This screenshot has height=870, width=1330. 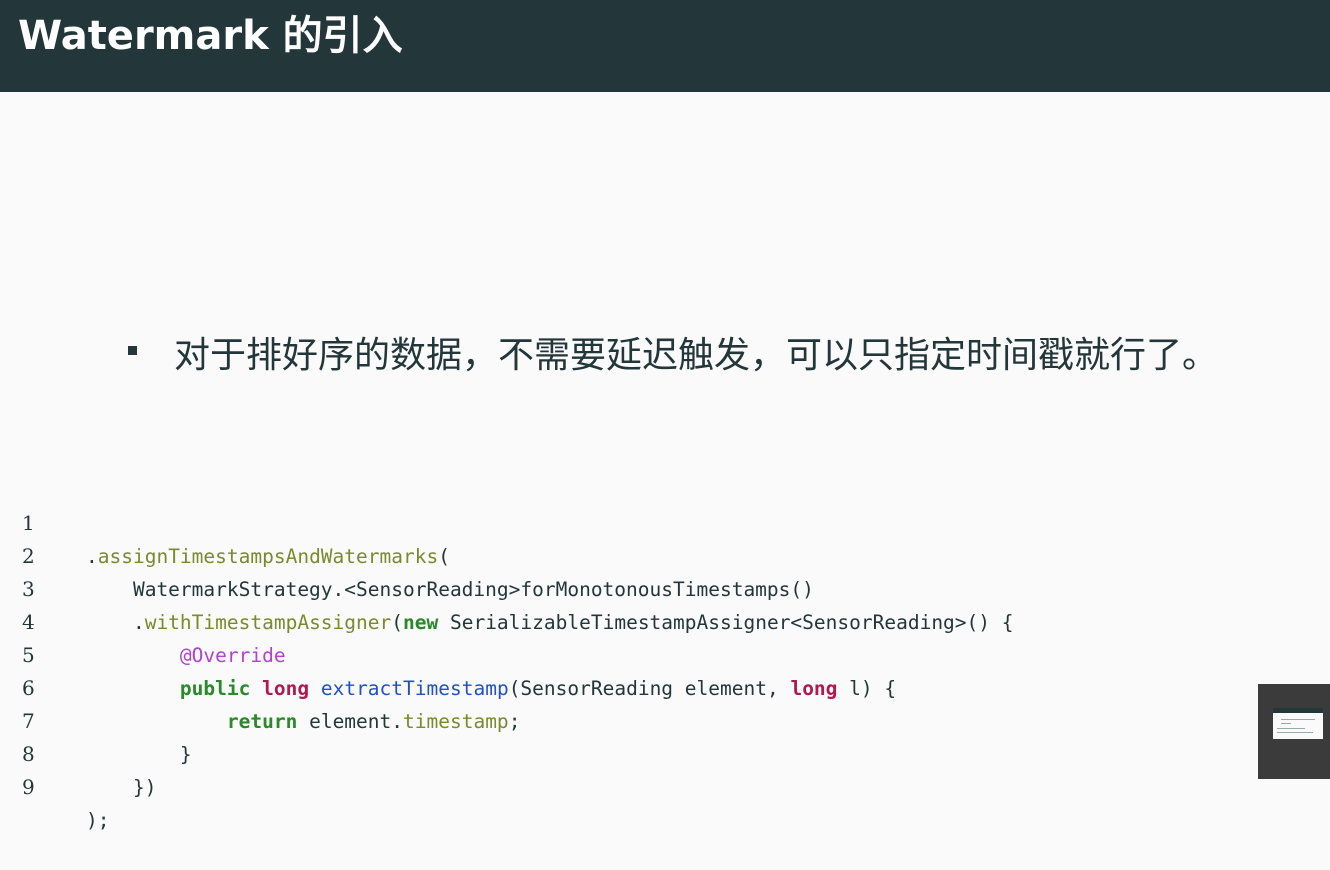 I want to click on code-line: 4 @Override, so click(x=625, y=620).